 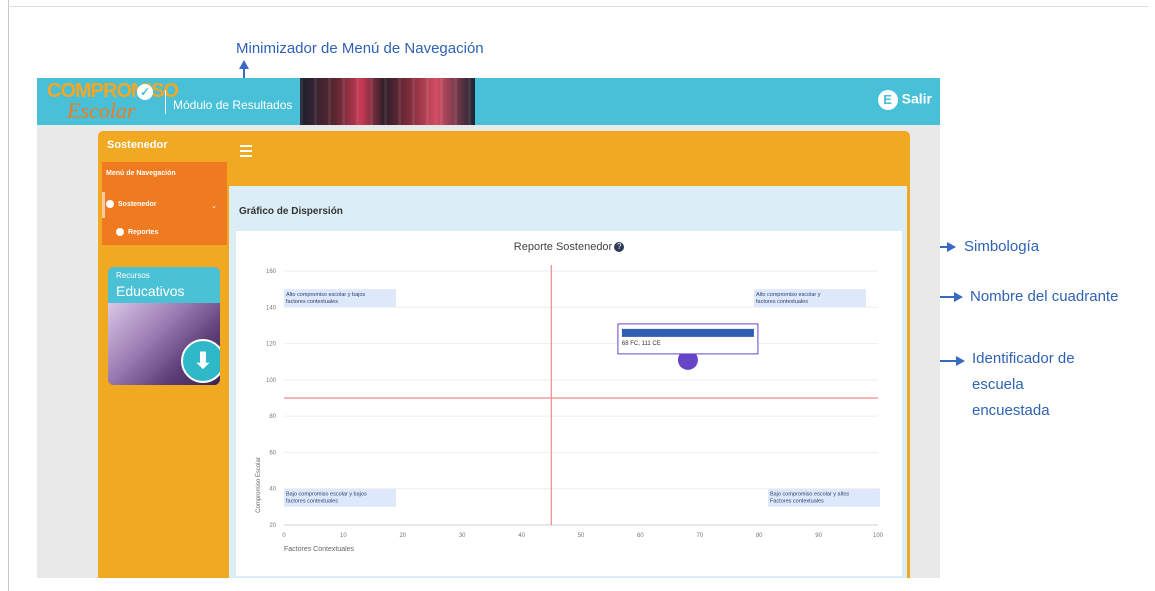 I want to click on nav-active-indicator, so click(x=103, y=205).